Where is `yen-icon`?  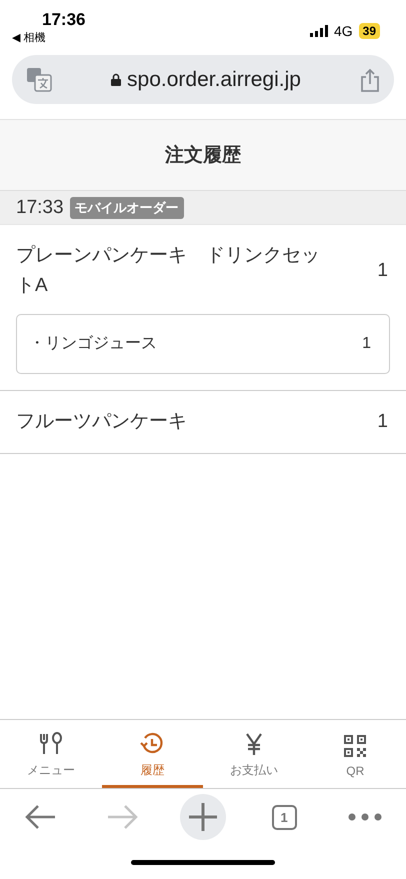
yen-icon is located at coordinates (254, 744).